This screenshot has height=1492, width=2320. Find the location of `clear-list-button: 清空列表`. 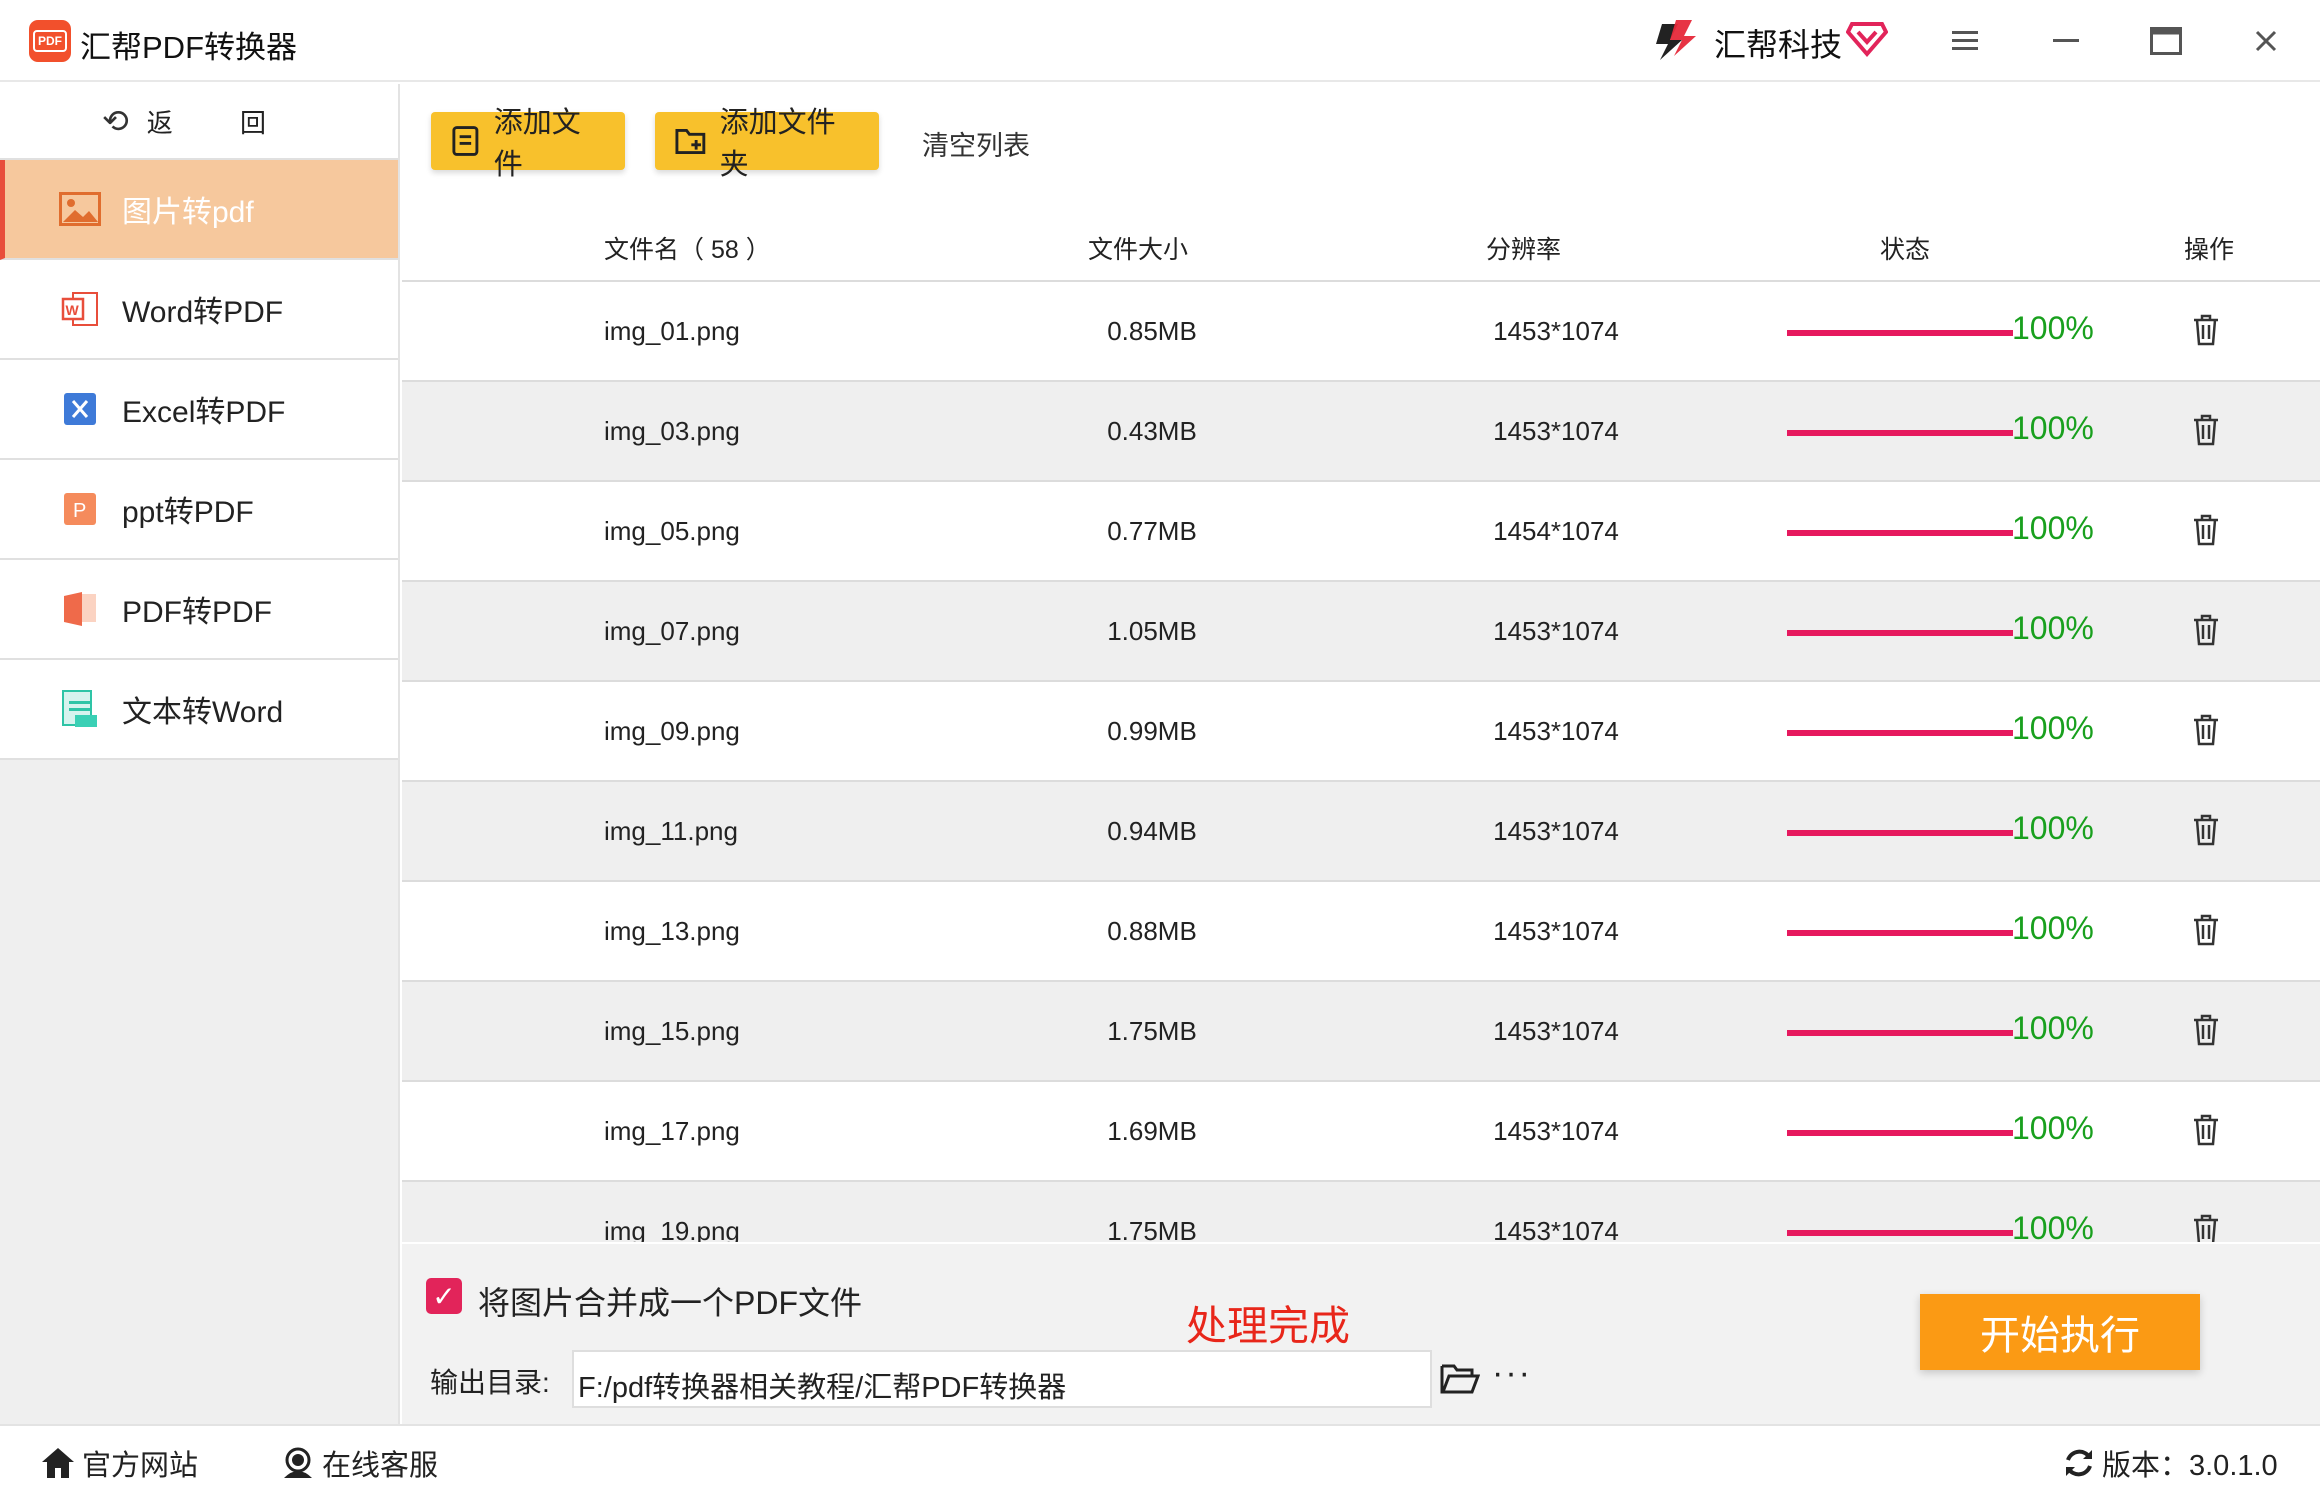

clear-list-button: 清空列表 is located at coordinates (976, 143).